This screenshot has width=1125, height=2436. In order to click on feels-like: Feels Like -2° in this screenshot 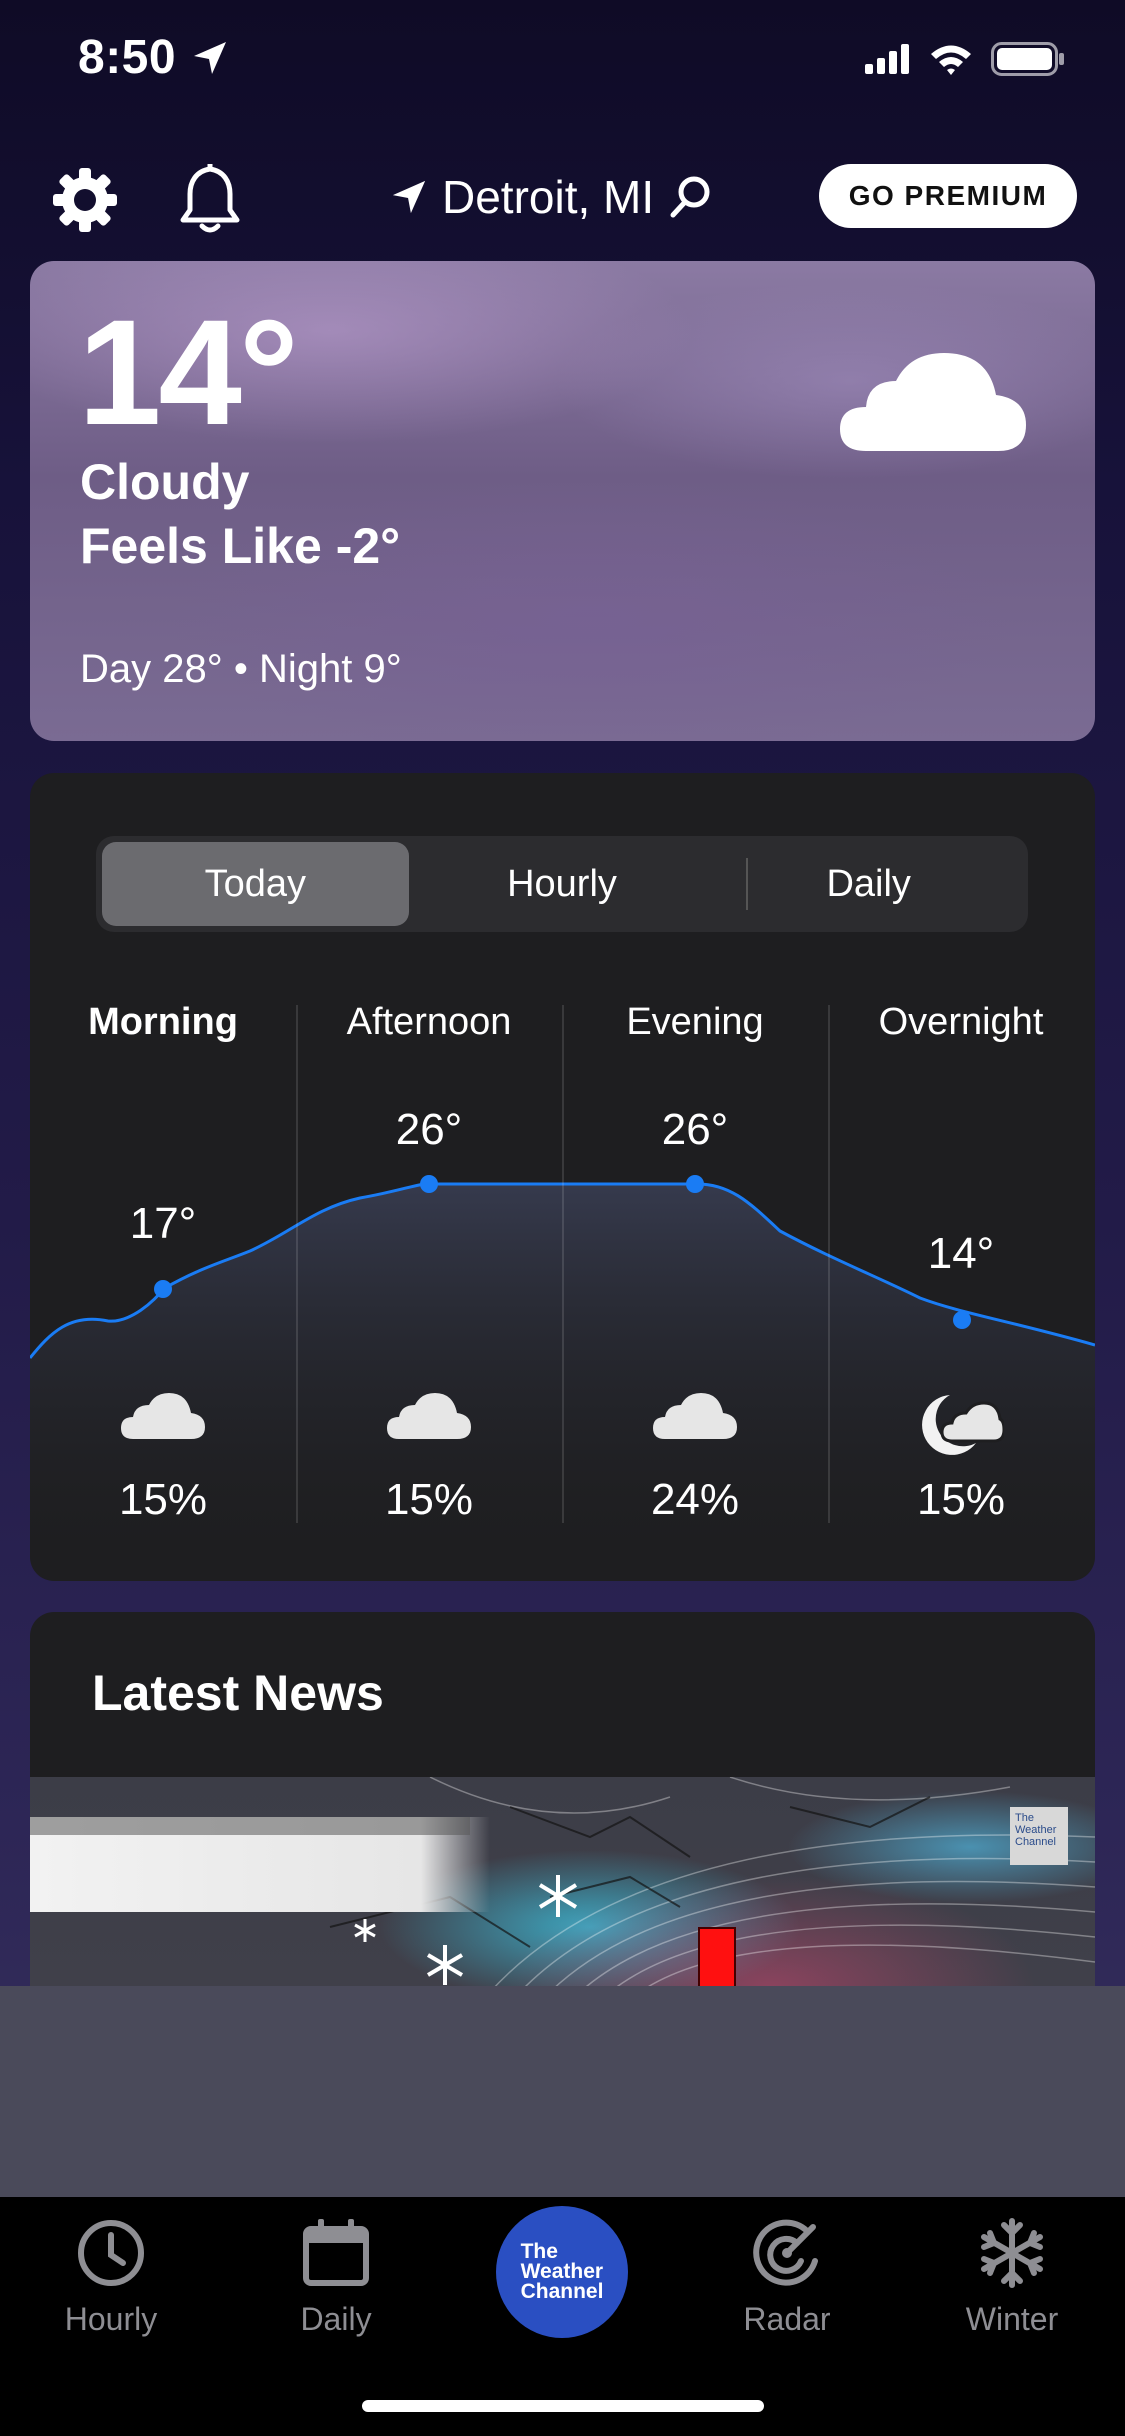, I will do `click(240, 546)`.